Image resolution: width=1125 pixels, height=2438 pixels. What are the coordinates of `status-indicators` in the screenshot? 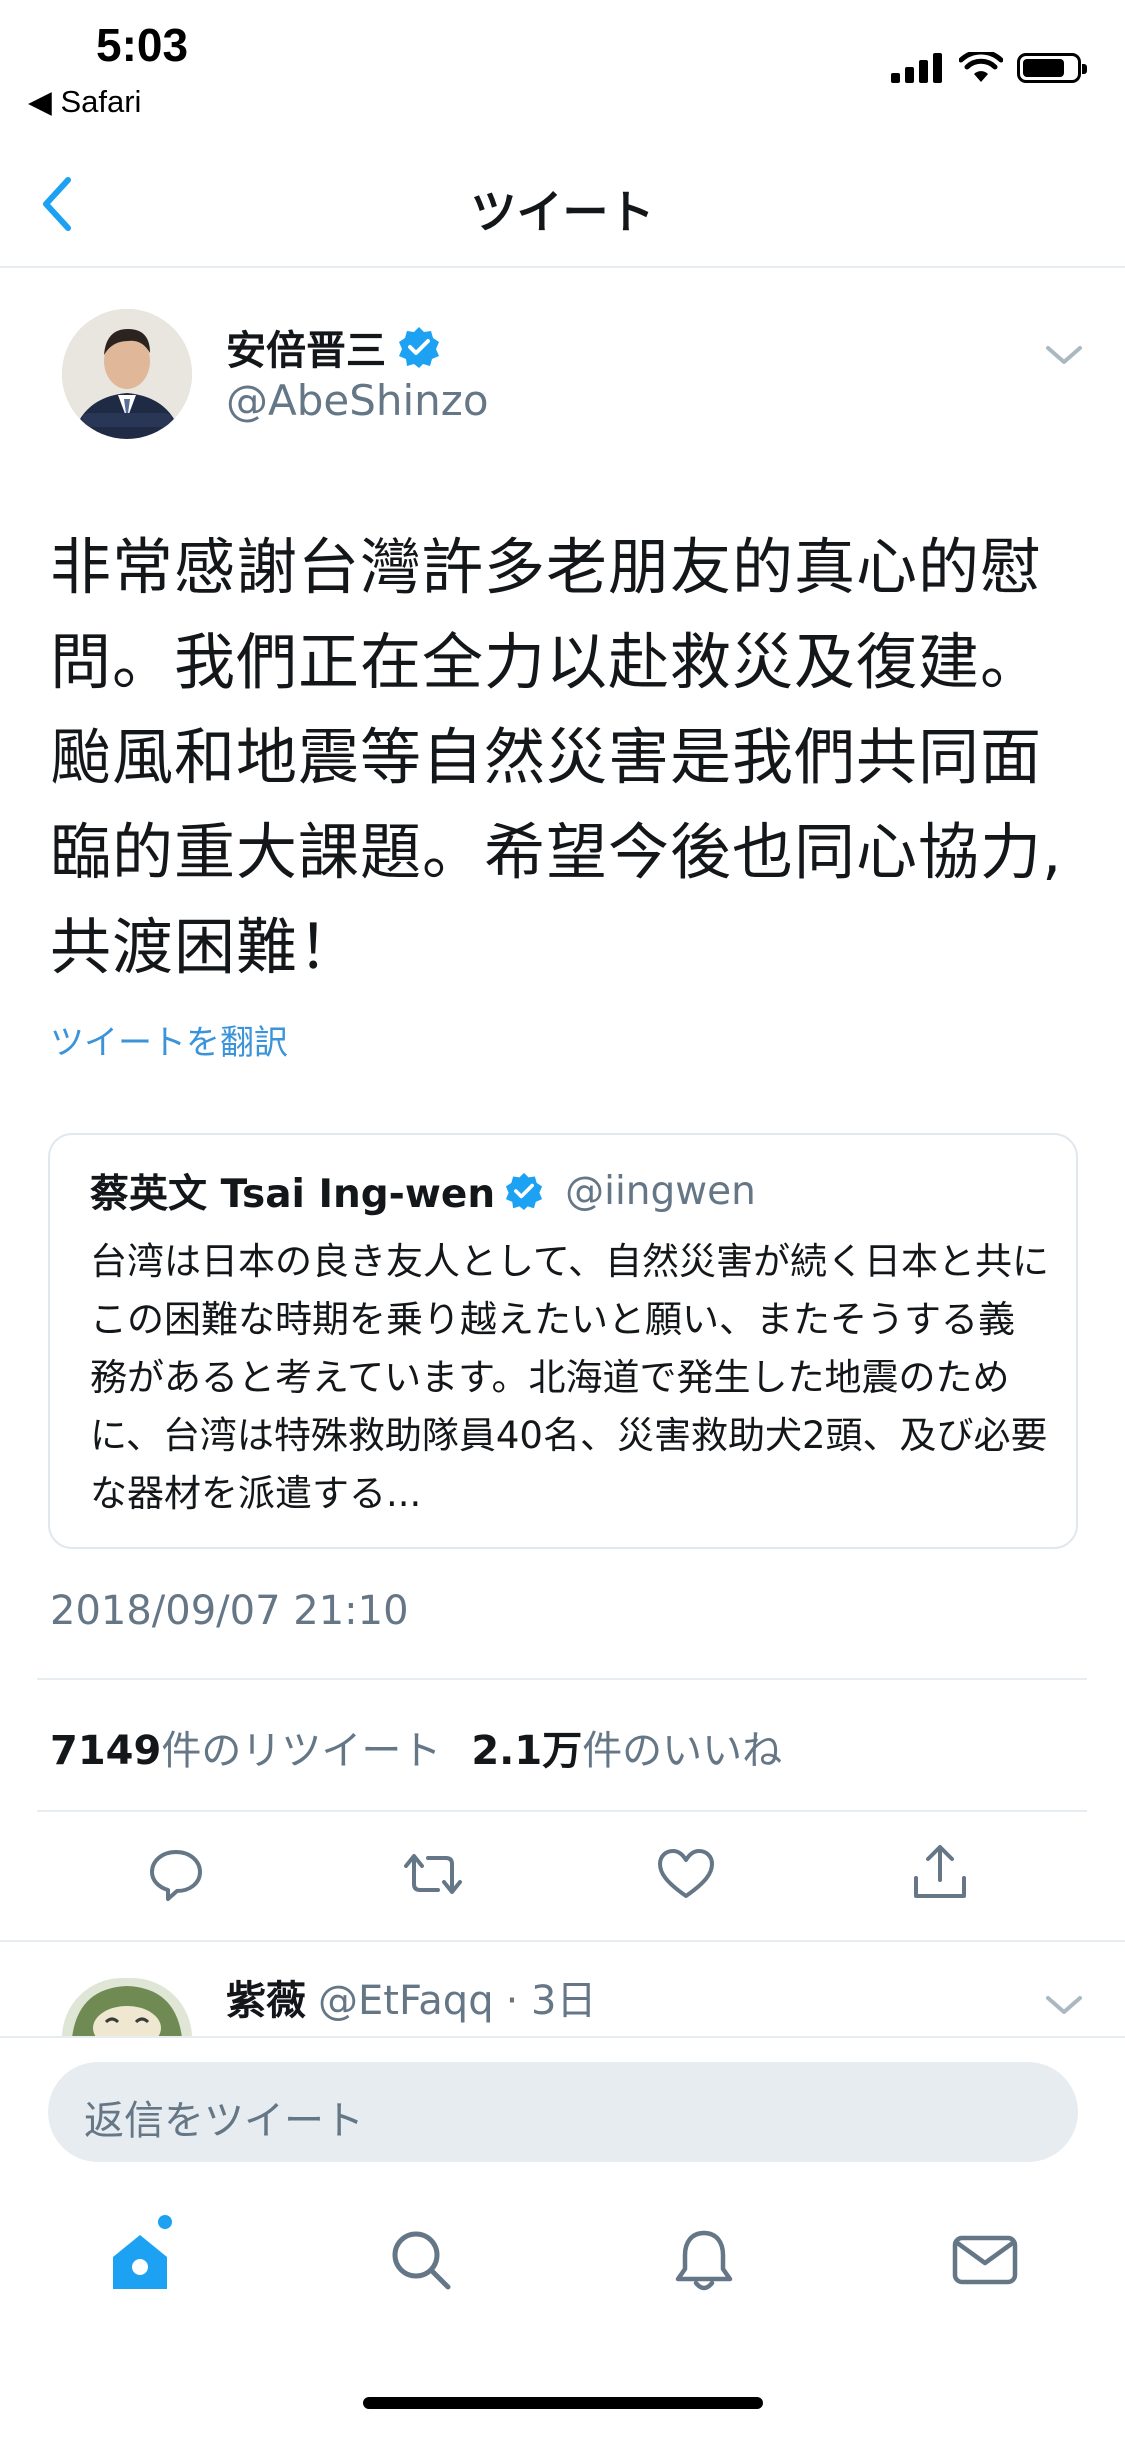 It's located at (989, 68).